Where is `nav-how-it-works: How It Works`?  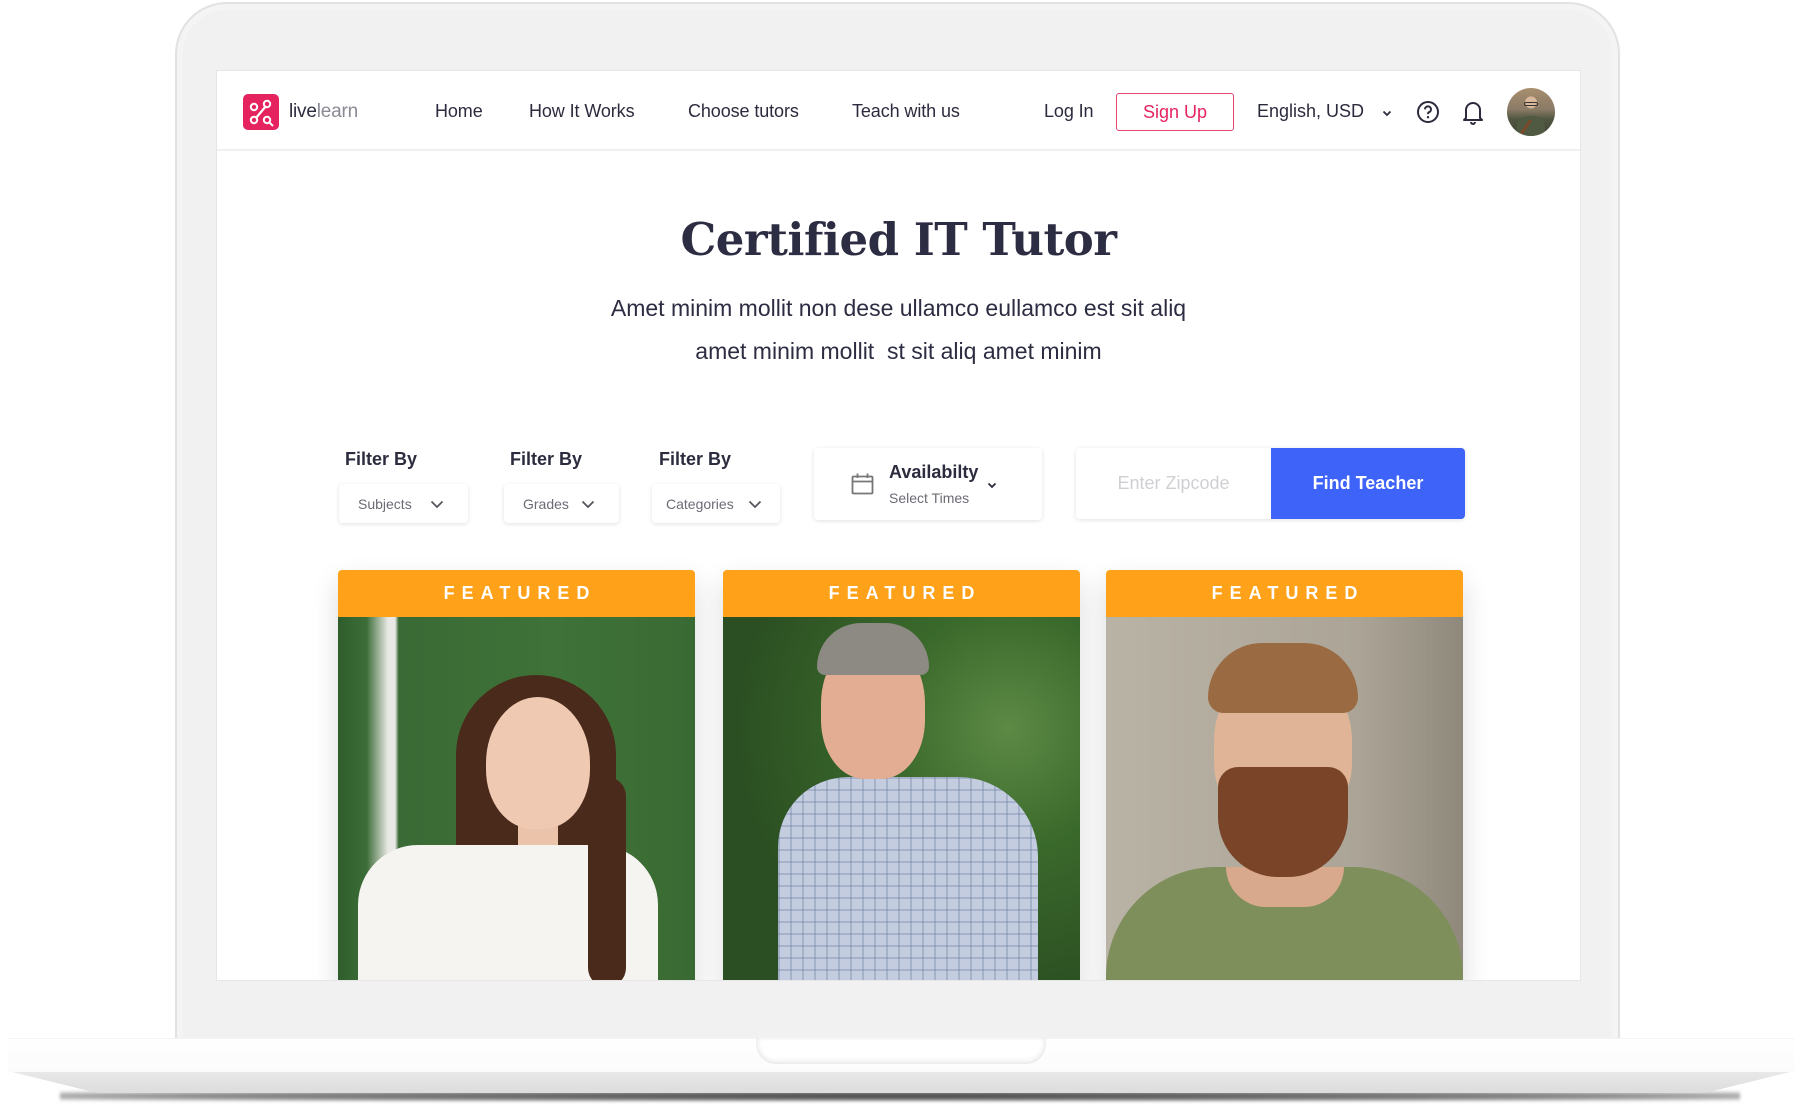
nav-how-it-works: How It Works is located at coordinates (582, 111).